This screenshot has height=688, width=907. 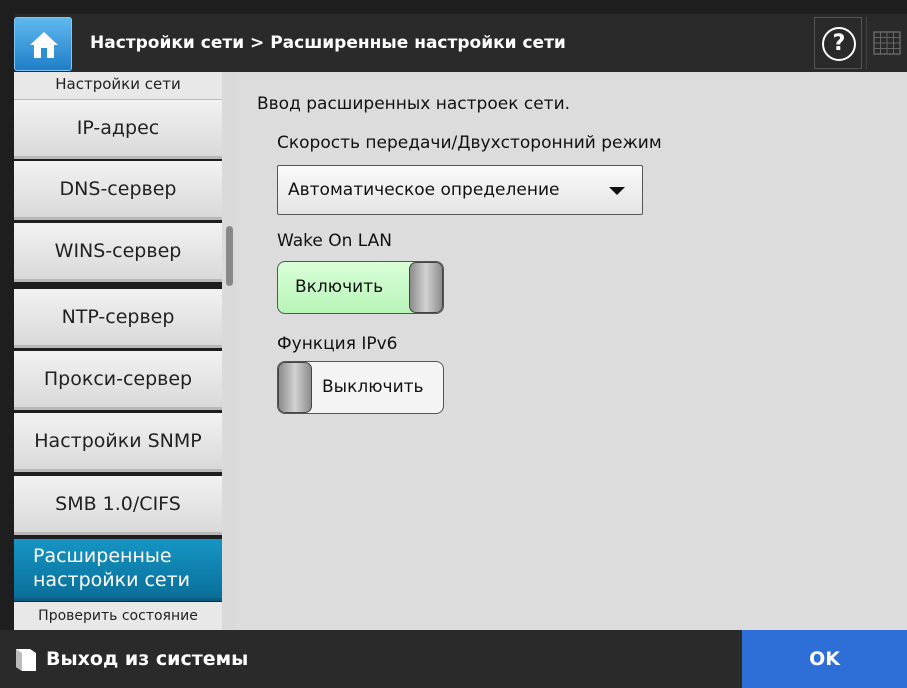 I want to click on logout-button: Выход из системы, so click(x=131, y=659).